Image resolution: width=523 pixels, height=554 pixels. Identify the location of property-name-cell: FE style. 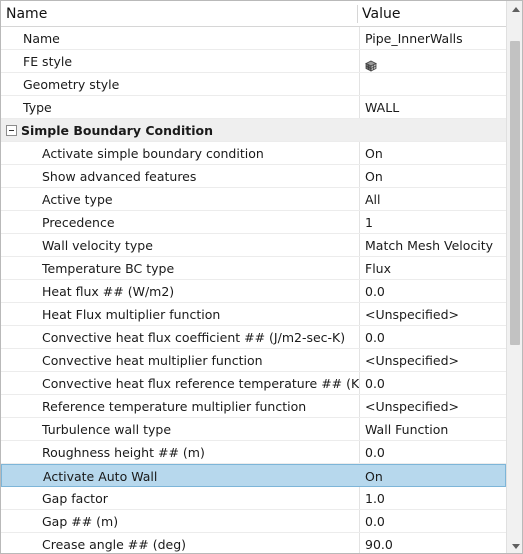
(180, 61).